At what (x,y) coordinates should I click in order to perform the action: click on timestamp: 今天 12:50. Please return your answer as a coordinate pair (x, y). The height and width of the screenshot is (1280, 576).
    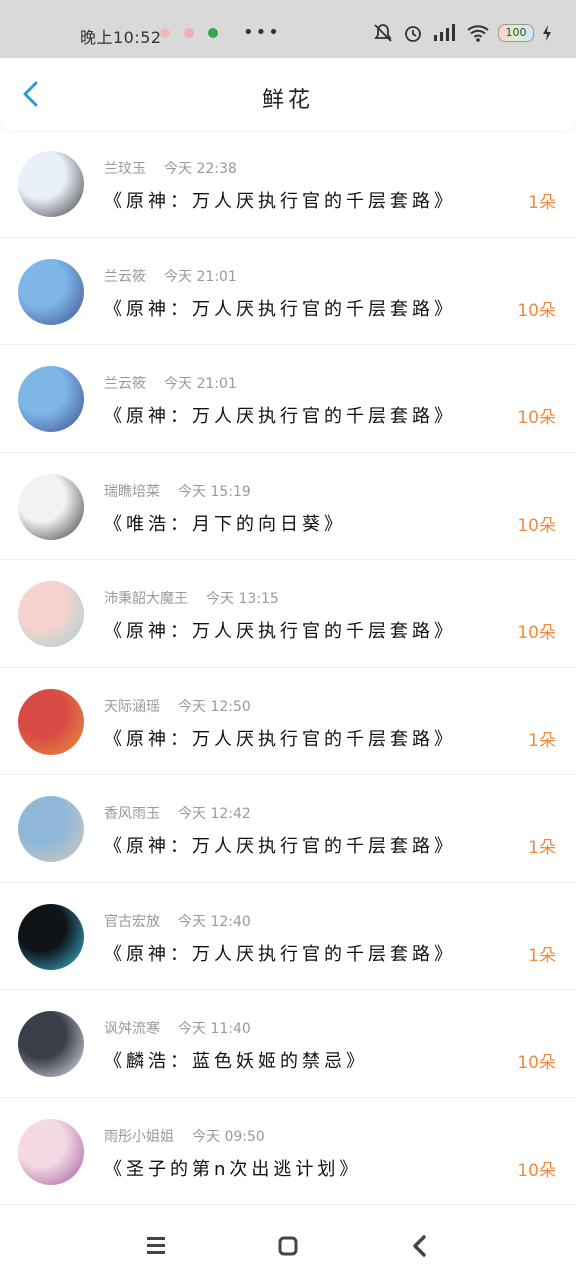
    Looking at the image, I should click on (214, 706).